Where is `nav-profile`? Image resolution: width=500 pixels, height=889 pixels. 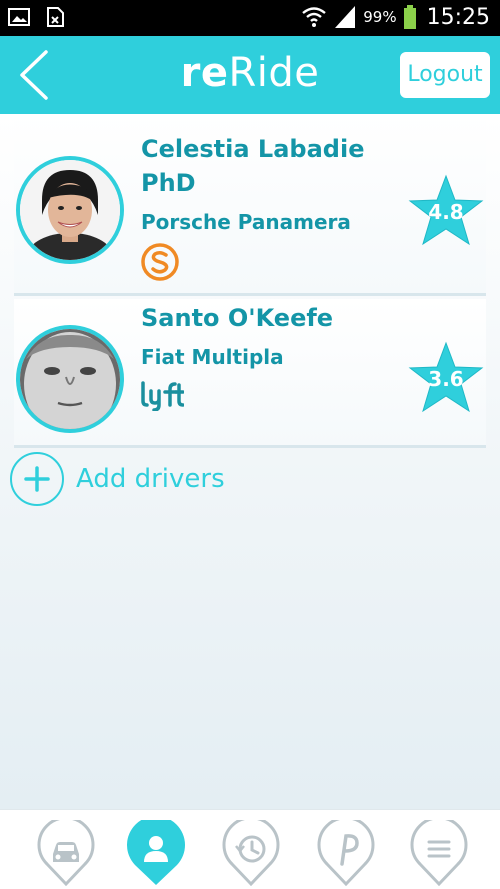
nav-profile is located at coordinates (156, 853).